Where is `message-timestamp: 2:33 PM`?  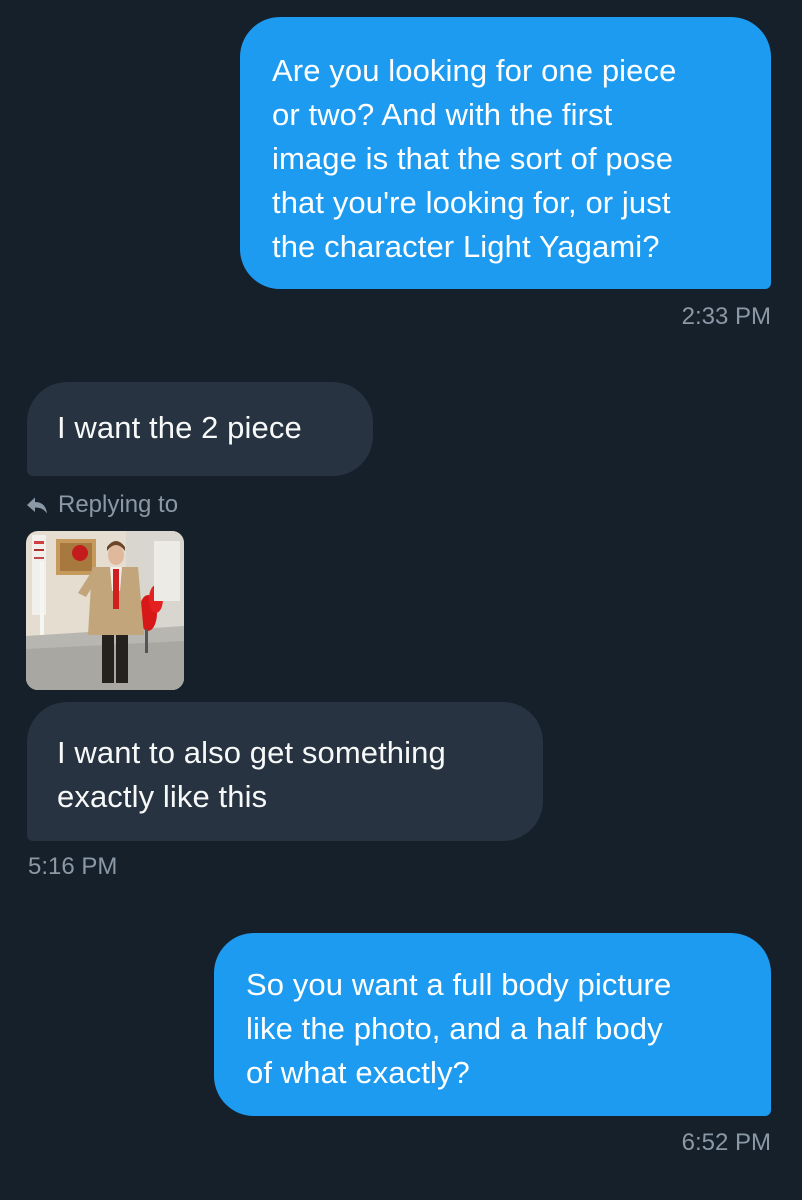
message-timestamp: 2:33 PM is located at coordinates (726, 316).